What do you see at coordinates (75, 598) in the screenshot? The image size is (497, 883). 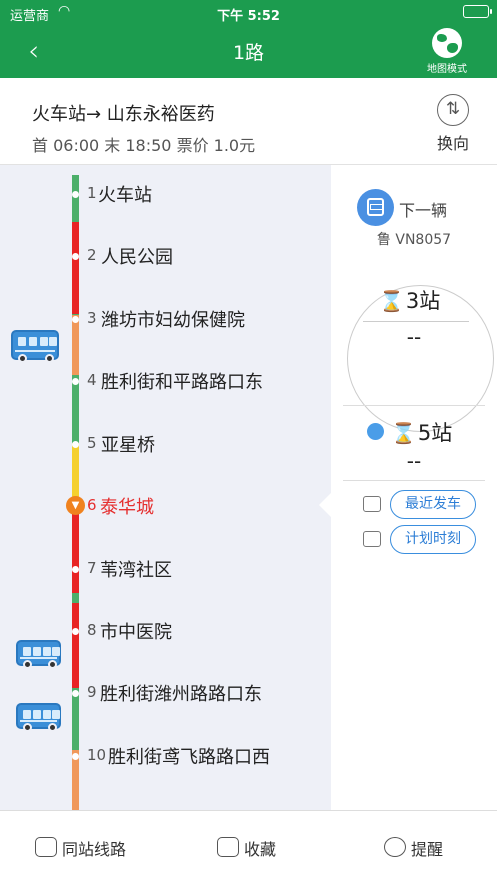 I see `line-segment` at bounding box center [75, 598].